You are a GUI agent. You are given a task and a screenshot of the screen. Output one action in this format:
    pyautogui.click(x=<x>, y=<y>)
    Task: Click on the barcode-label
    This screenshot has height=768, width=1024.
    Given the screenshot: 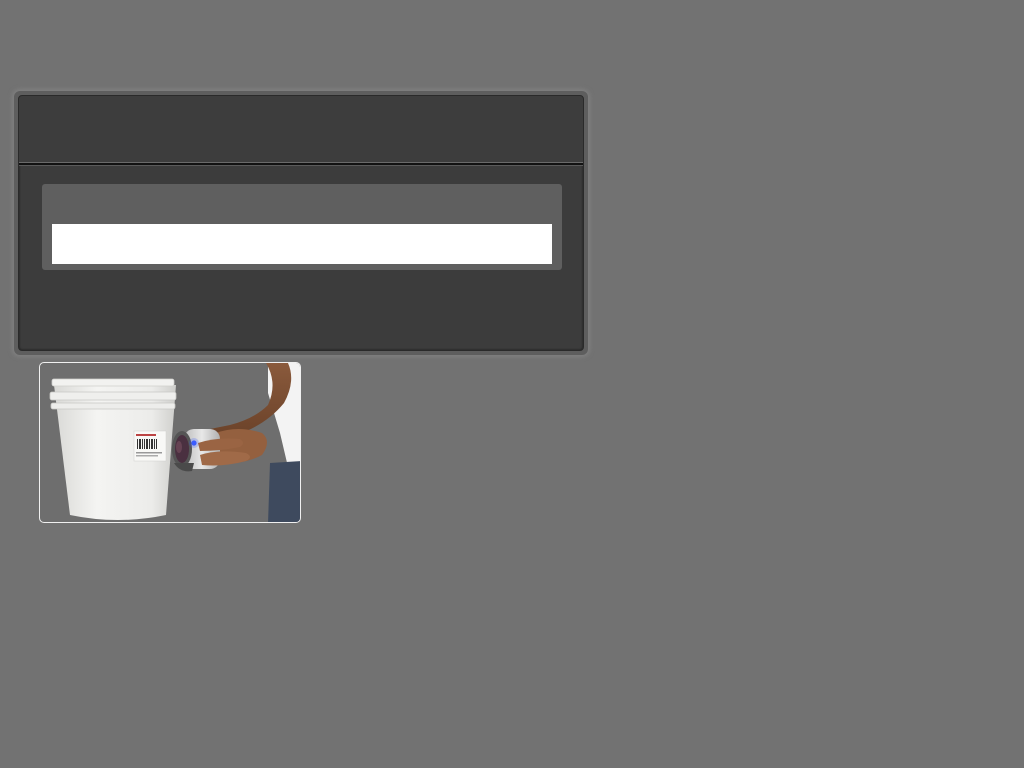 What is the action you would take?
    pyautogui.click(x=150, y=446)
    